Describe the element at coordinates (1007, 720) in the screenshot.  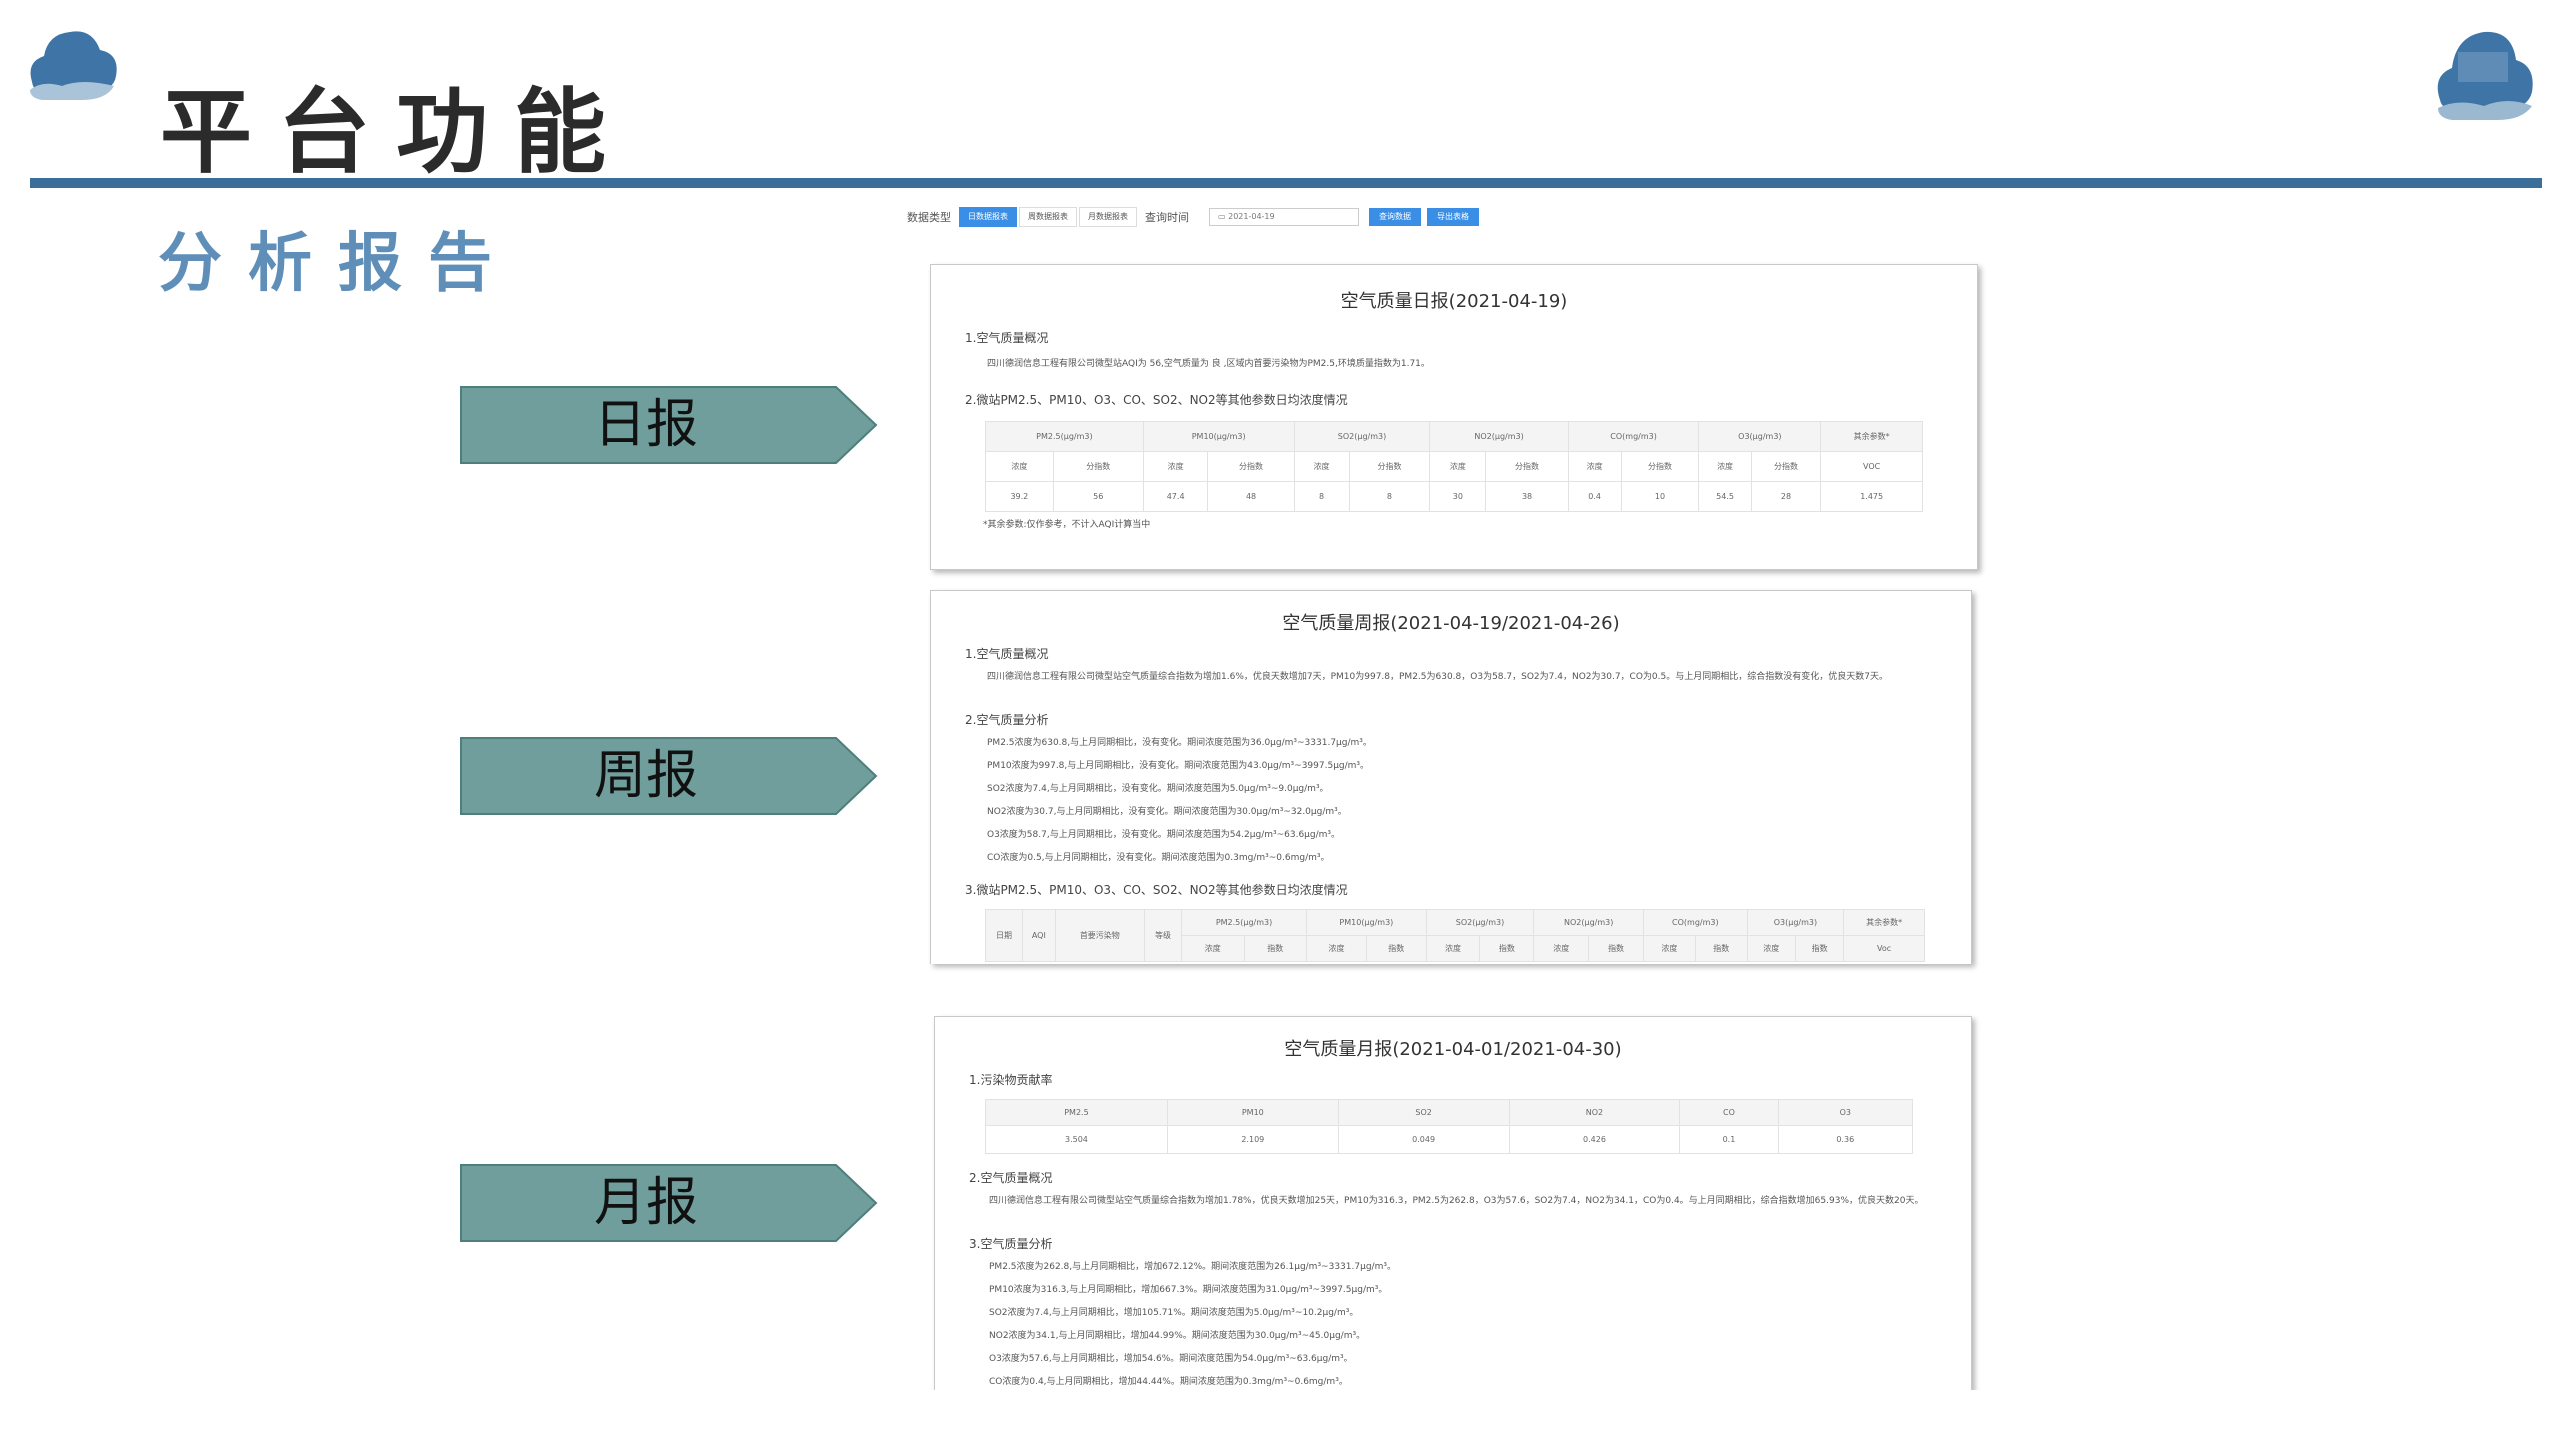
I see `weekly-section-2: 2.空气质量分析` at that location.